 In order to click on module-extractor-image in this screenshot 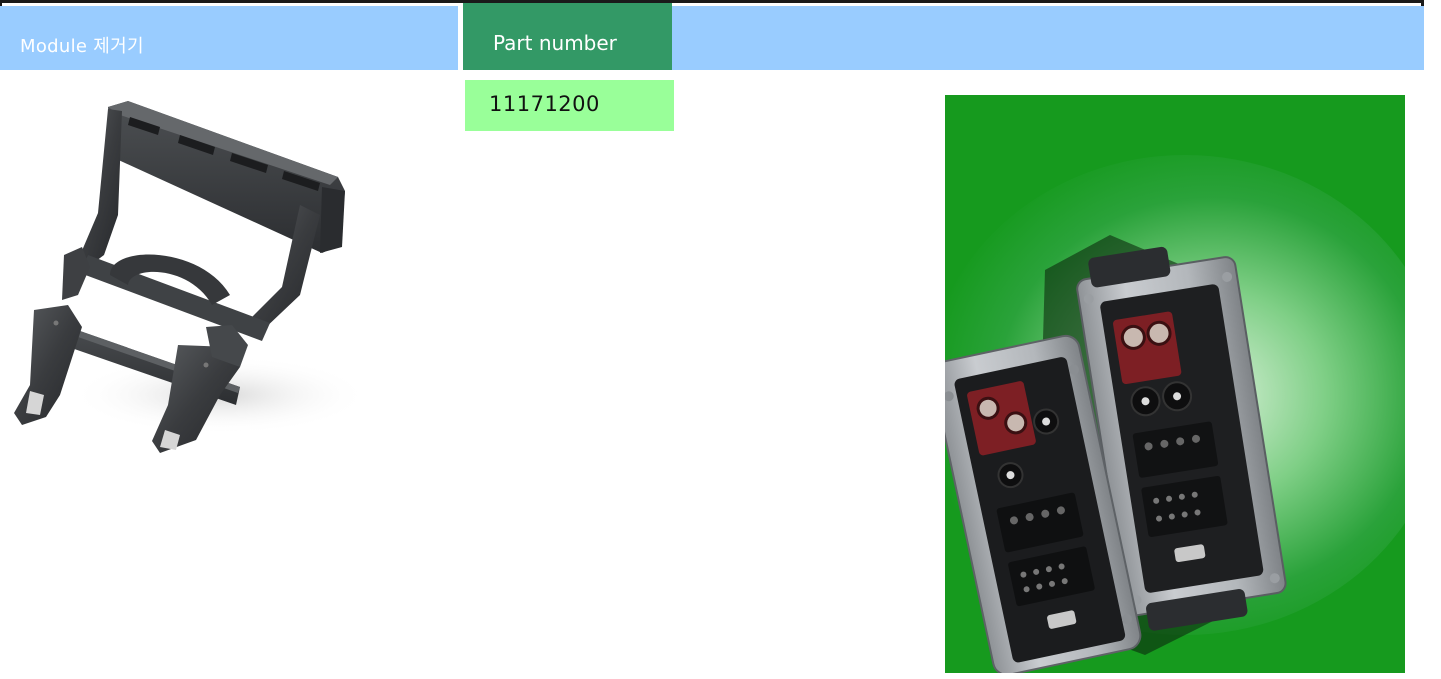, I will do `click(187, 277)`.